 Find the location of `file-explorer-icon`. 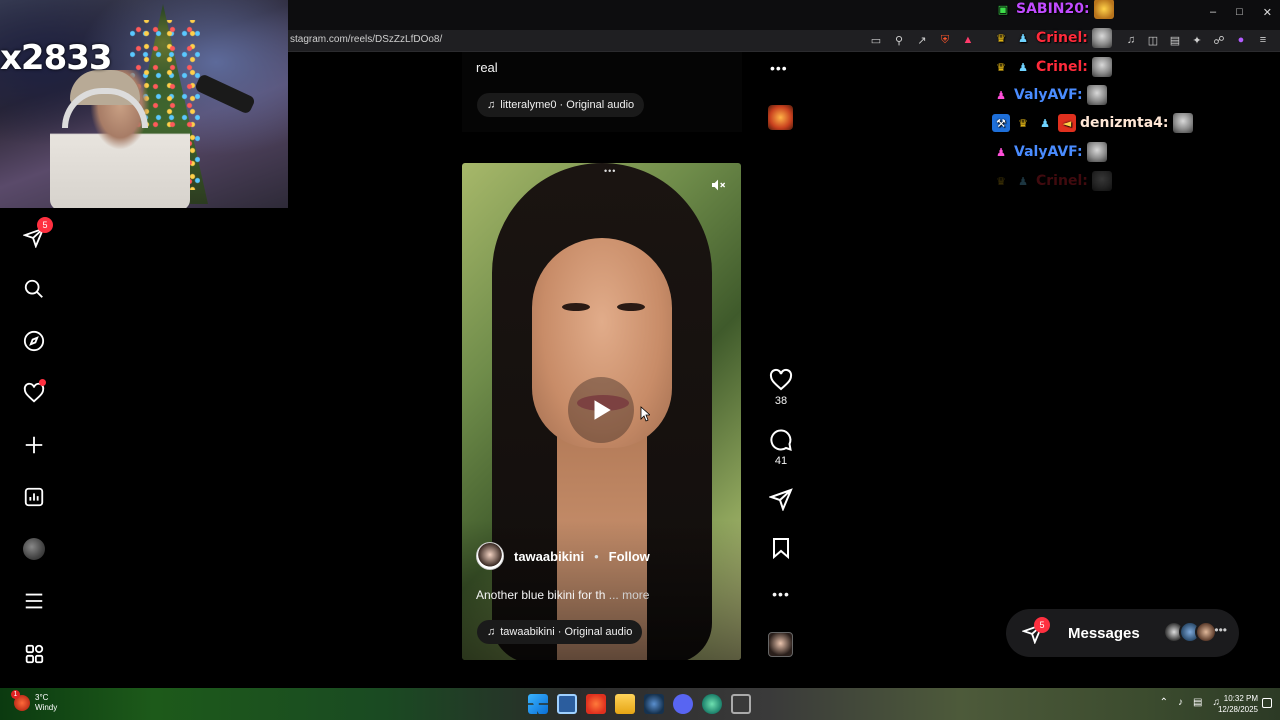

file-explorer-icon is located at coordinates (625, 704).